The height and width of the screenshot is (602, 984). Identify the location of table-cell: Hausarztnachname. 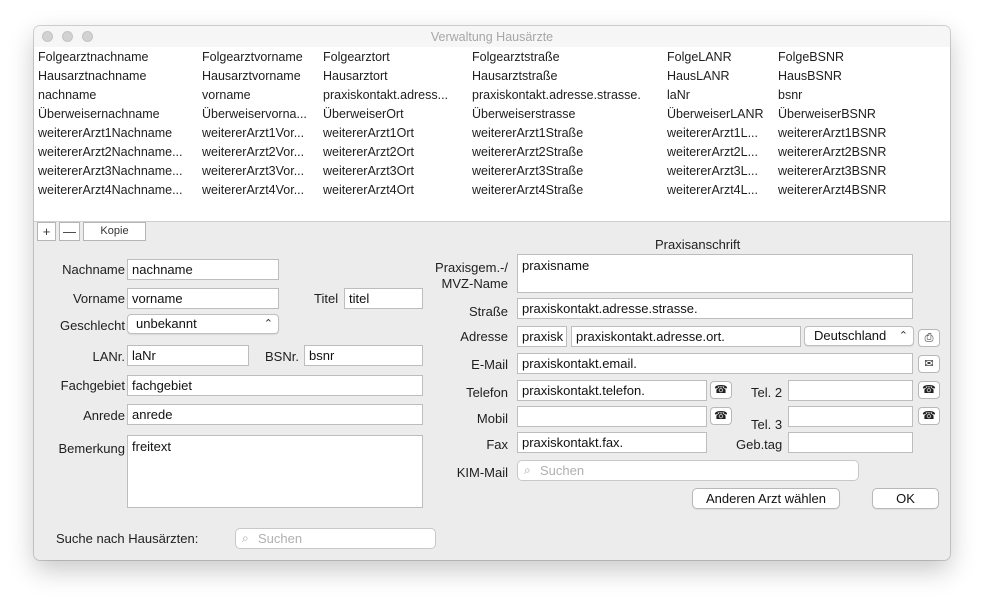
(92, 76).